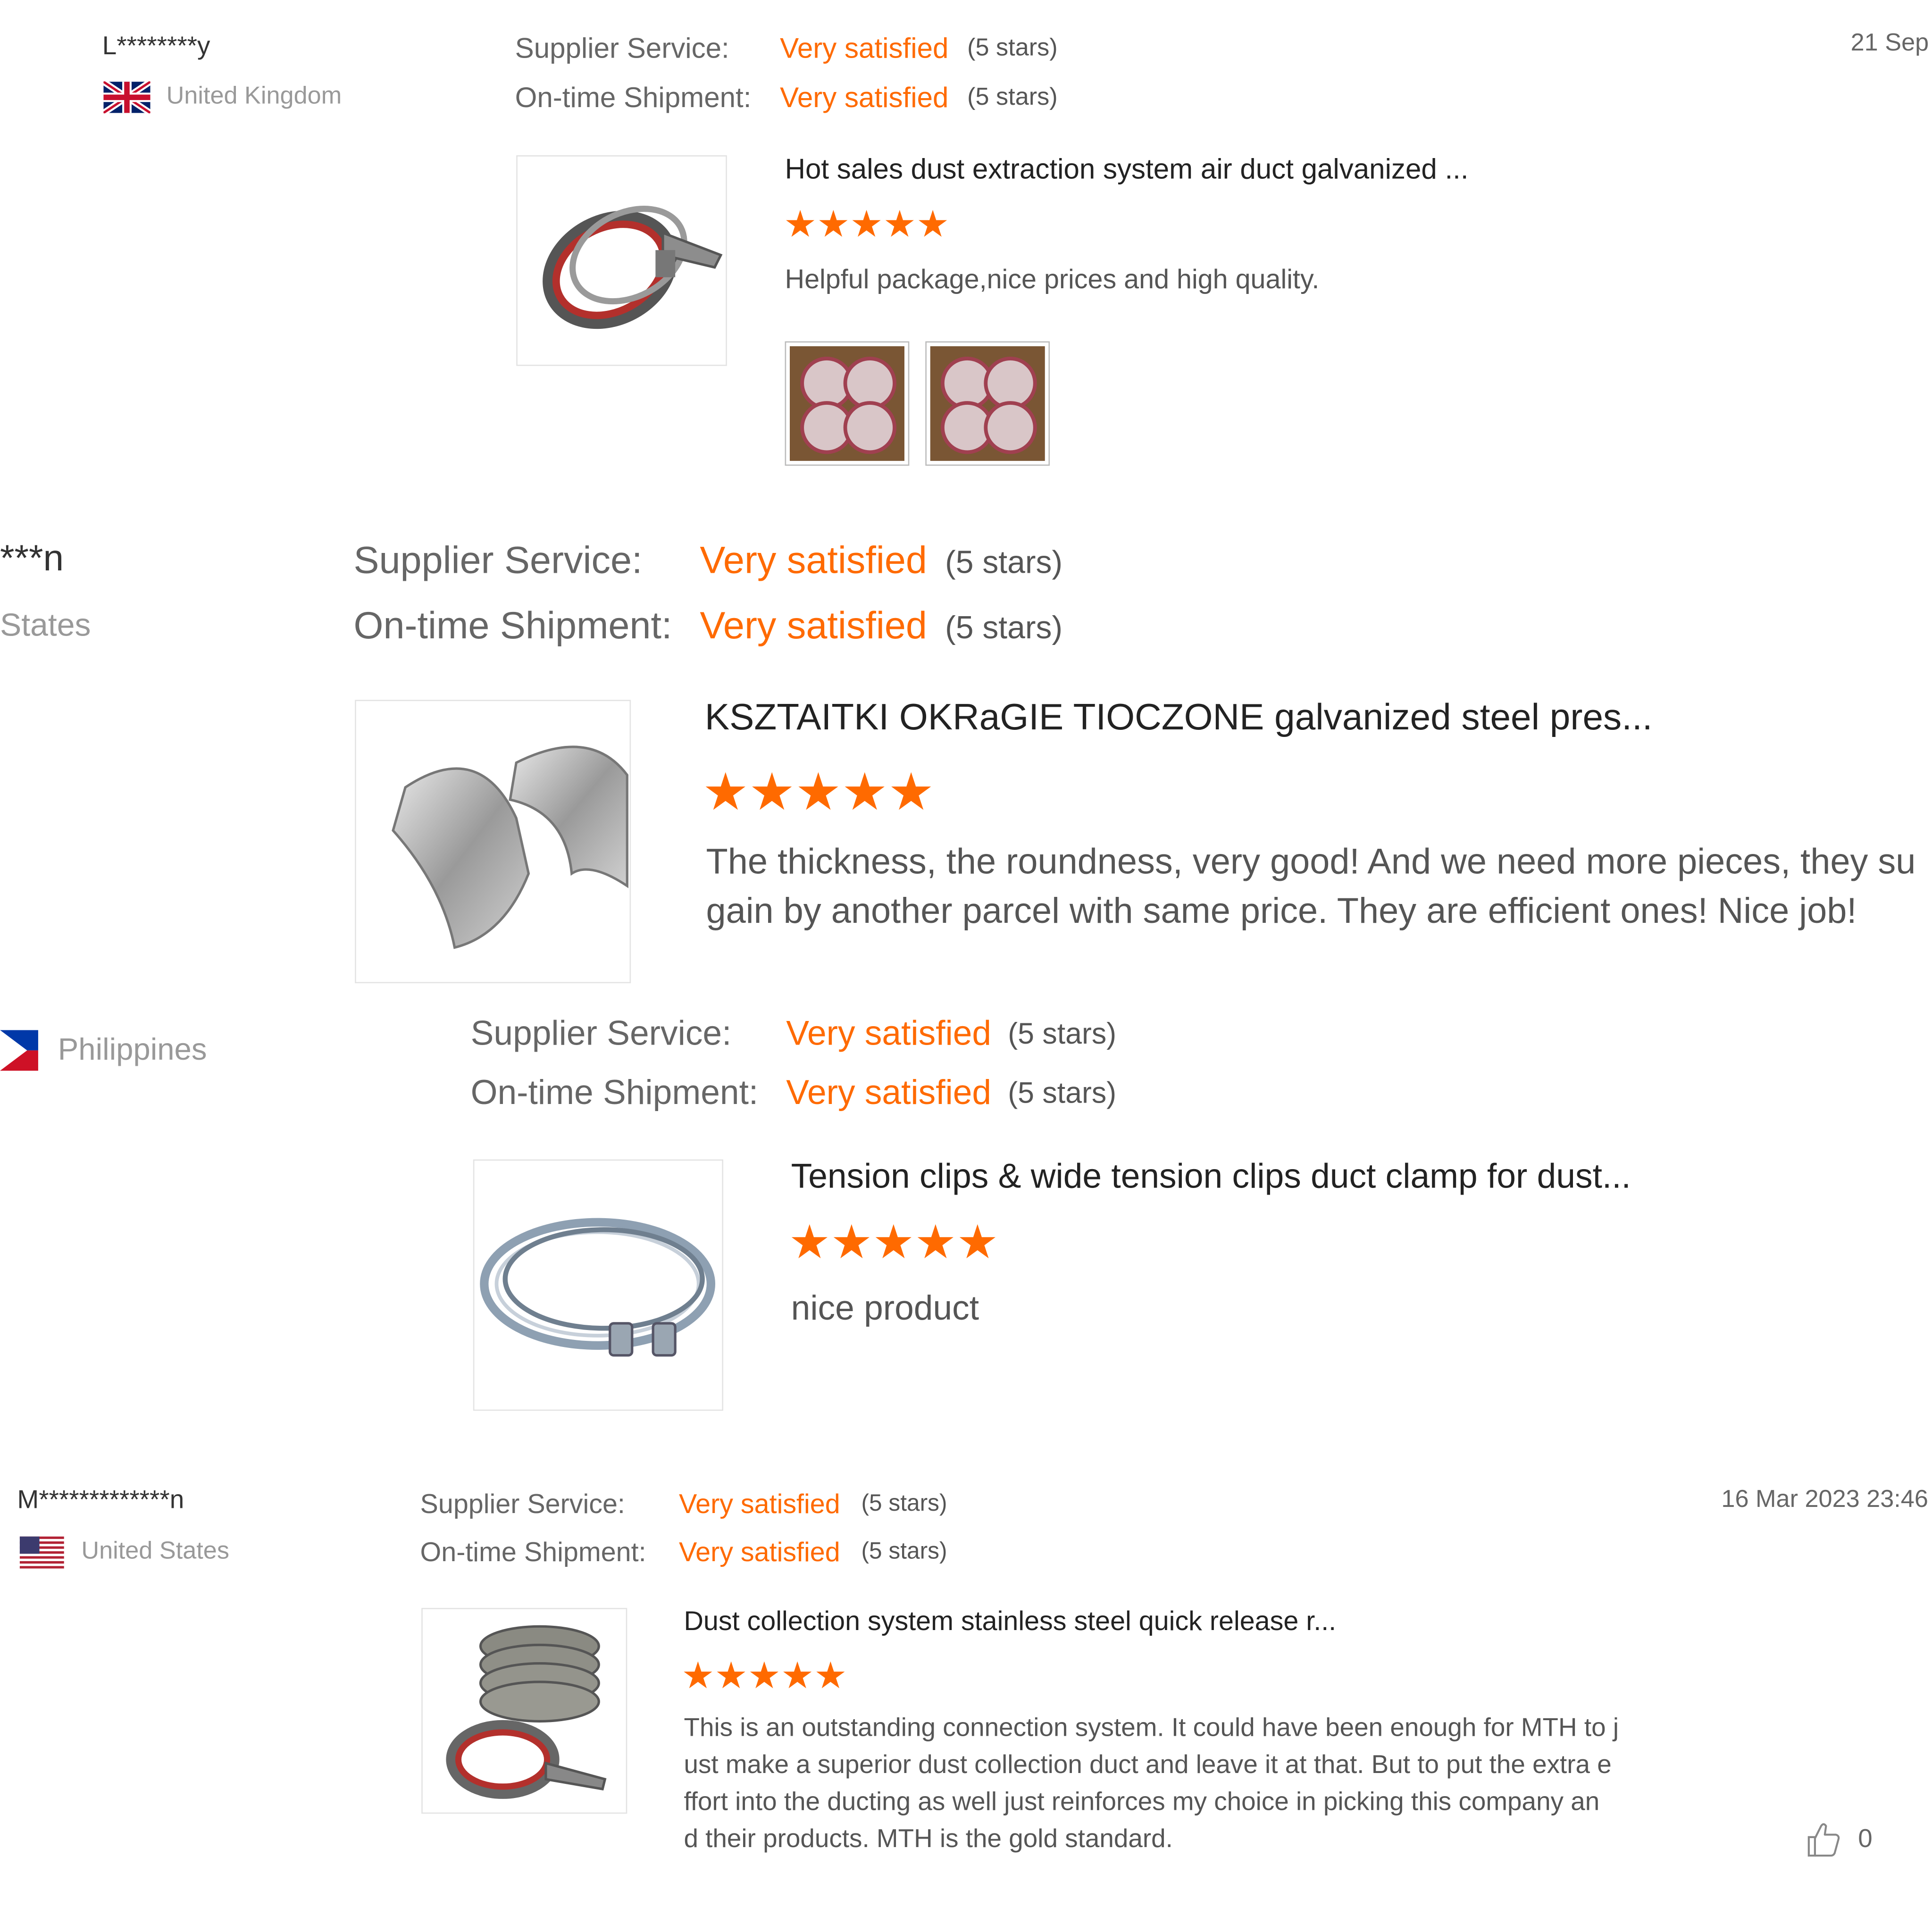 This screenshot has width=1932, height=1932. I want to click on like-button: 0, so click(1840, 1839).